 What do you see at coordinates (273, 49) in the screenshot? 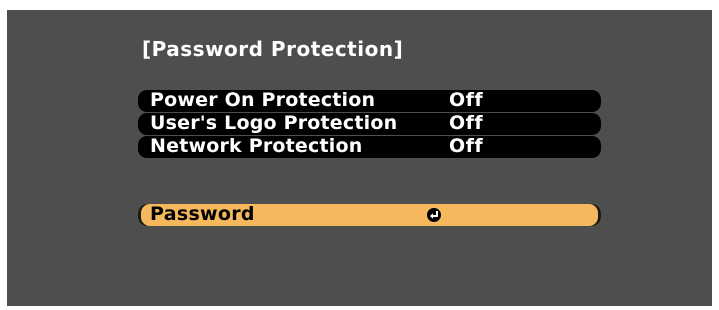
I see `screen-title: [Password Protection]` at bounding box center [273, 49].